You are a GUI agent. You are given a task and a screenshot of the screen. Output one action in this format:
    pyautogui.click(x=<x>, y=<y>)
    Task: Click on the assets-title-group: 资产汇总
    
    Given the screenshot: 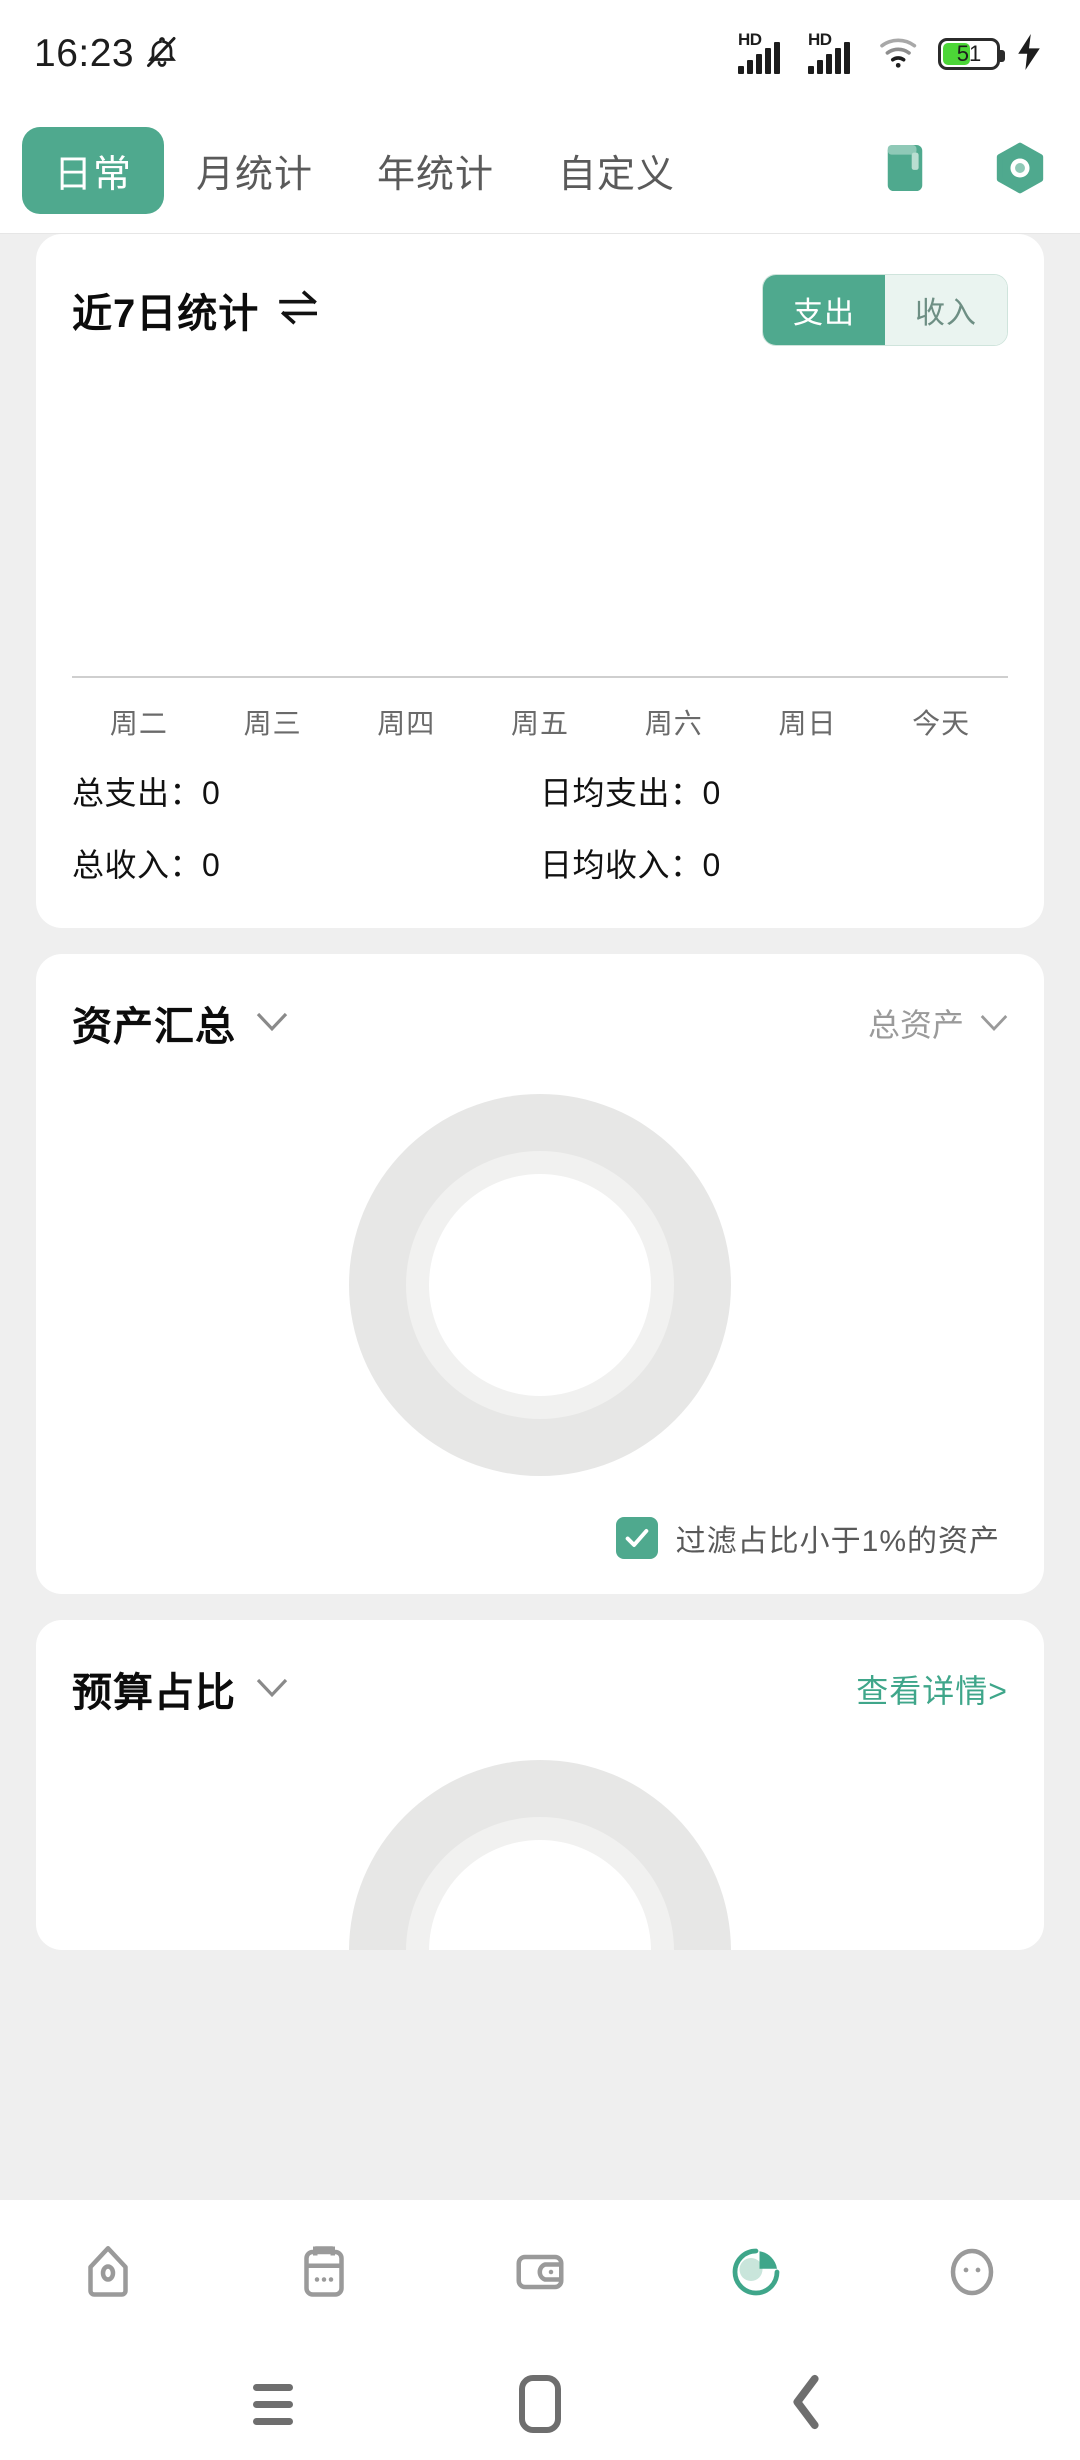 What is the action you would take?
    pyautogui.click(x=180, y=1023)
    